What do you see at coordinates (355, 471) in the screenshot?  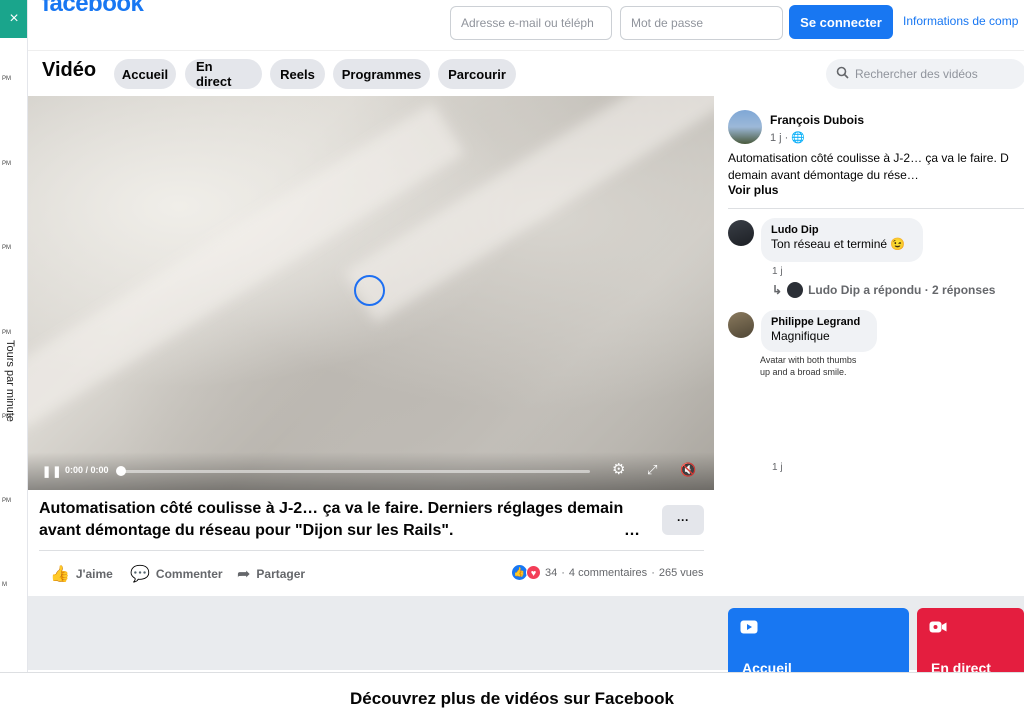 I see `progress-bar` at bounding box center [355, 471].